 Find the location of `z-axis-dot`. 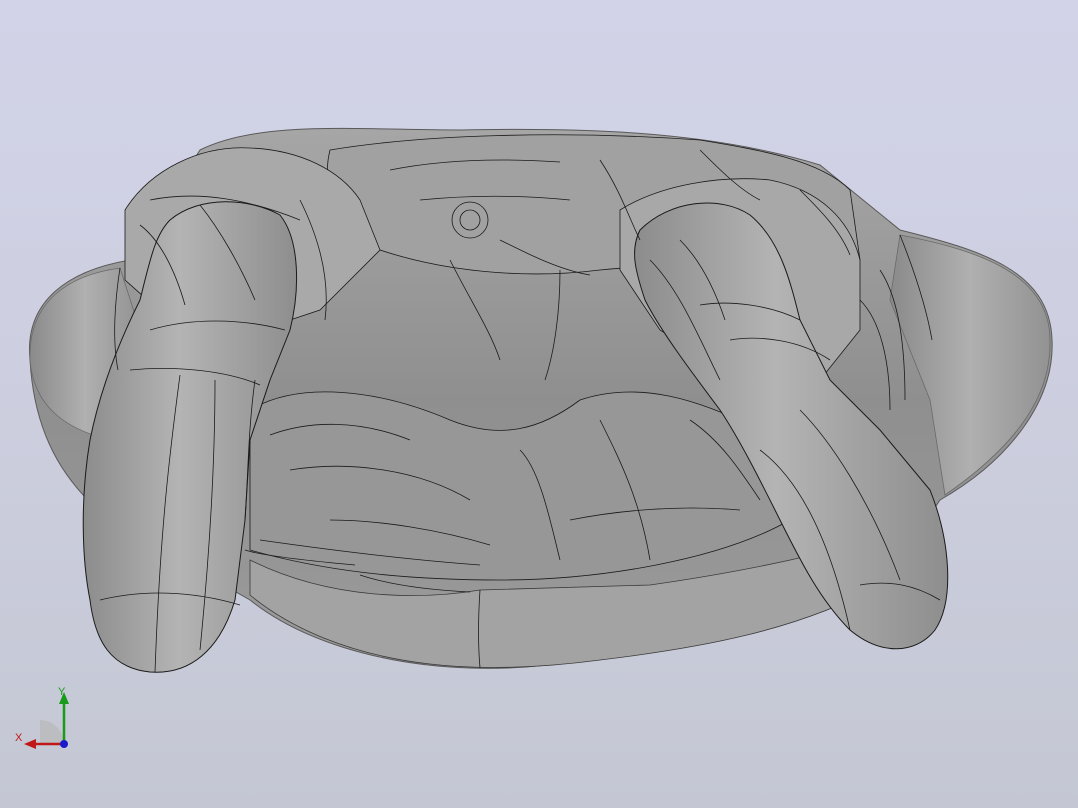

z-axis-dot is located at coordinates (64, 744).